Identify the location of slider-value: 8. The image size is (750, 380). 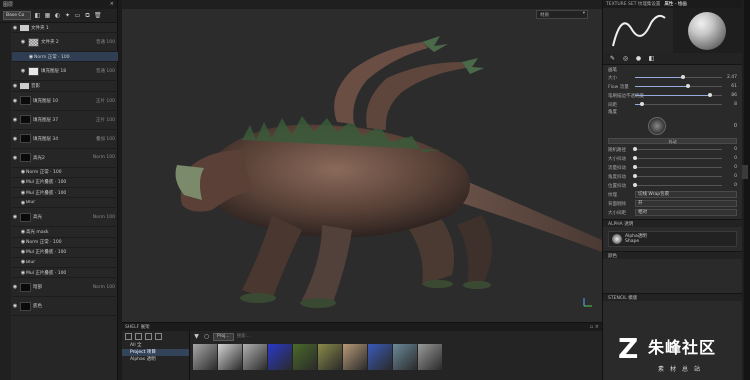
(731, 104).